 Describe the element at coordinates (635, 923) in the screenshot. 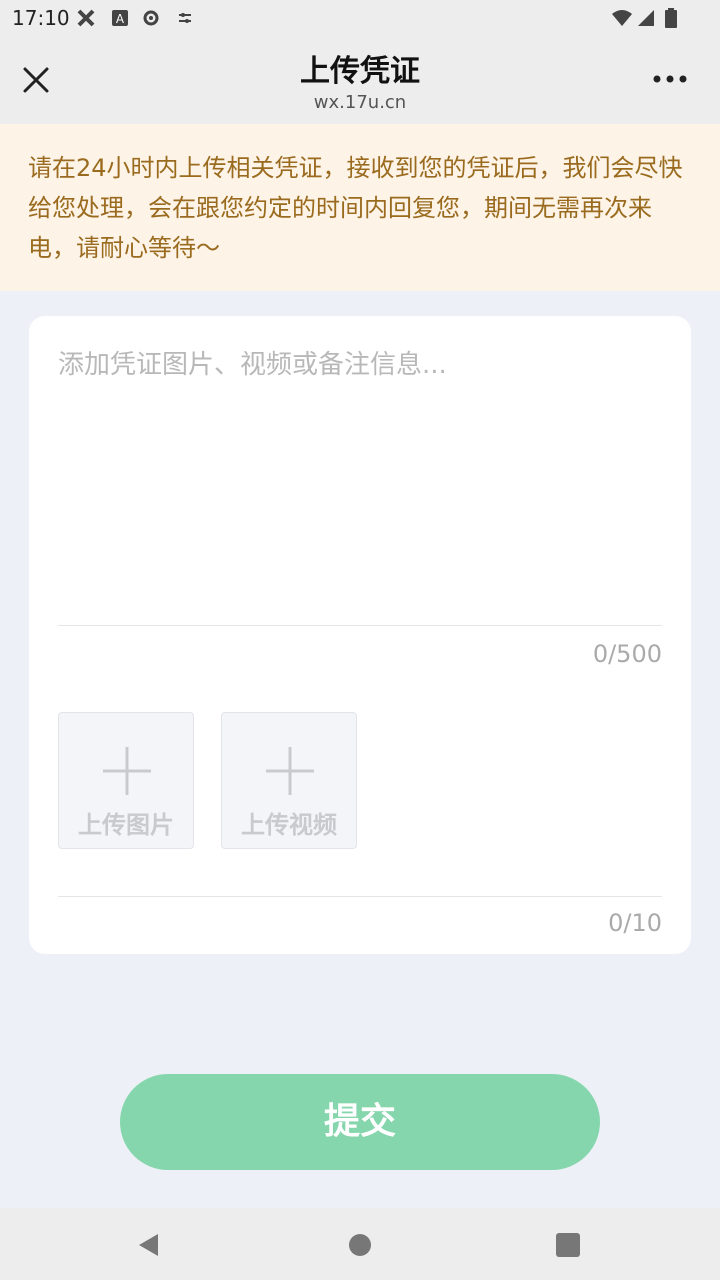

I see `media-counter: 0/10` at that location.